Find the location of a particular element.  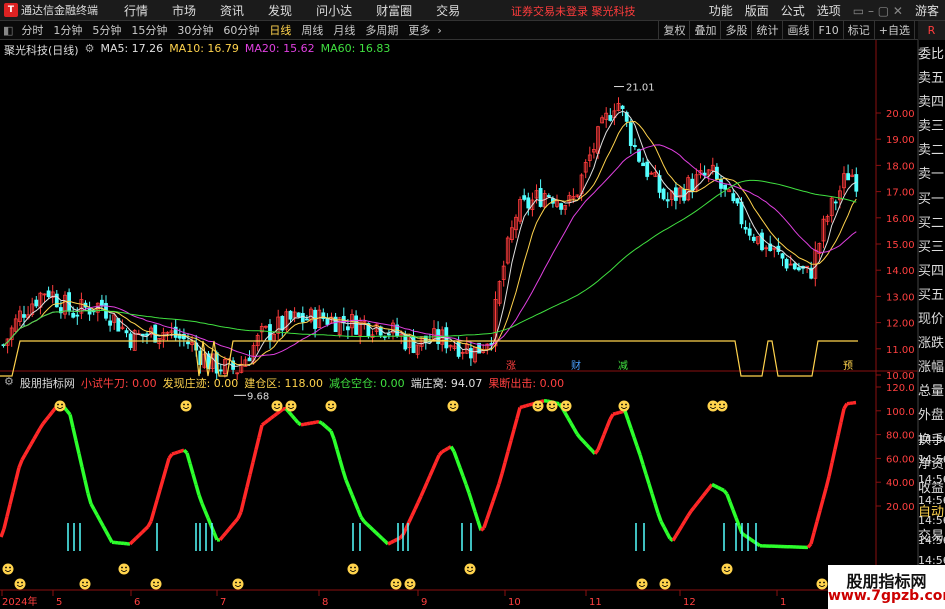

x-tick-label: 2024年 is located at coordinates (19, 601).